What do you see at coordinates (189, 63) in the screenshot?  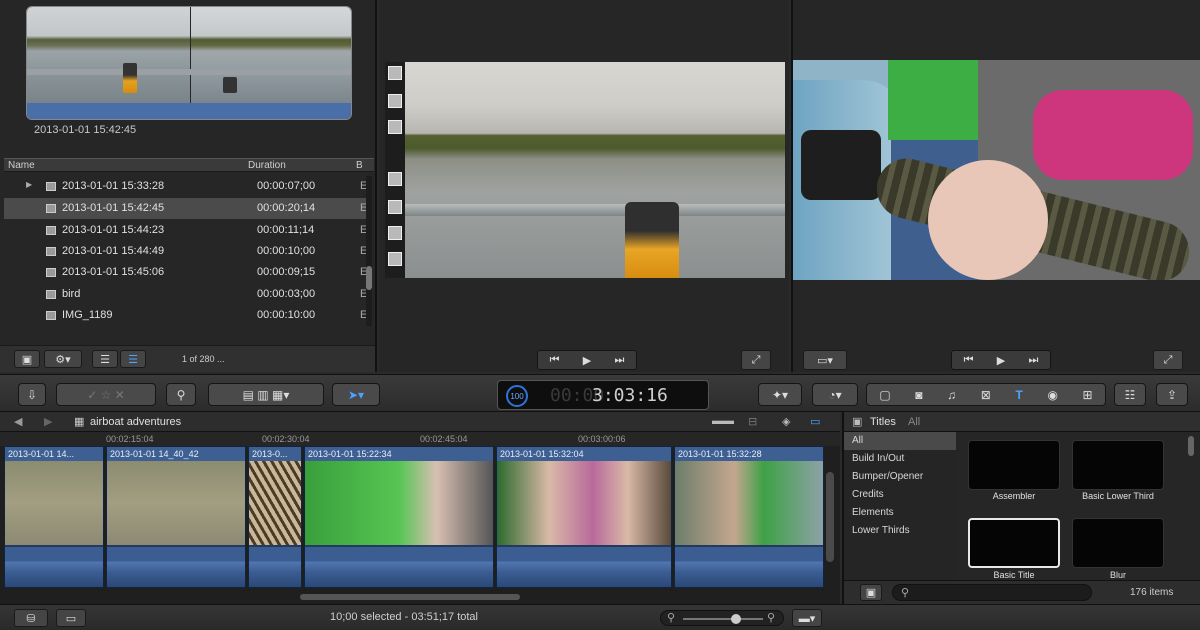 I see `filmstrip-preview` at bounding box center [189, 63].